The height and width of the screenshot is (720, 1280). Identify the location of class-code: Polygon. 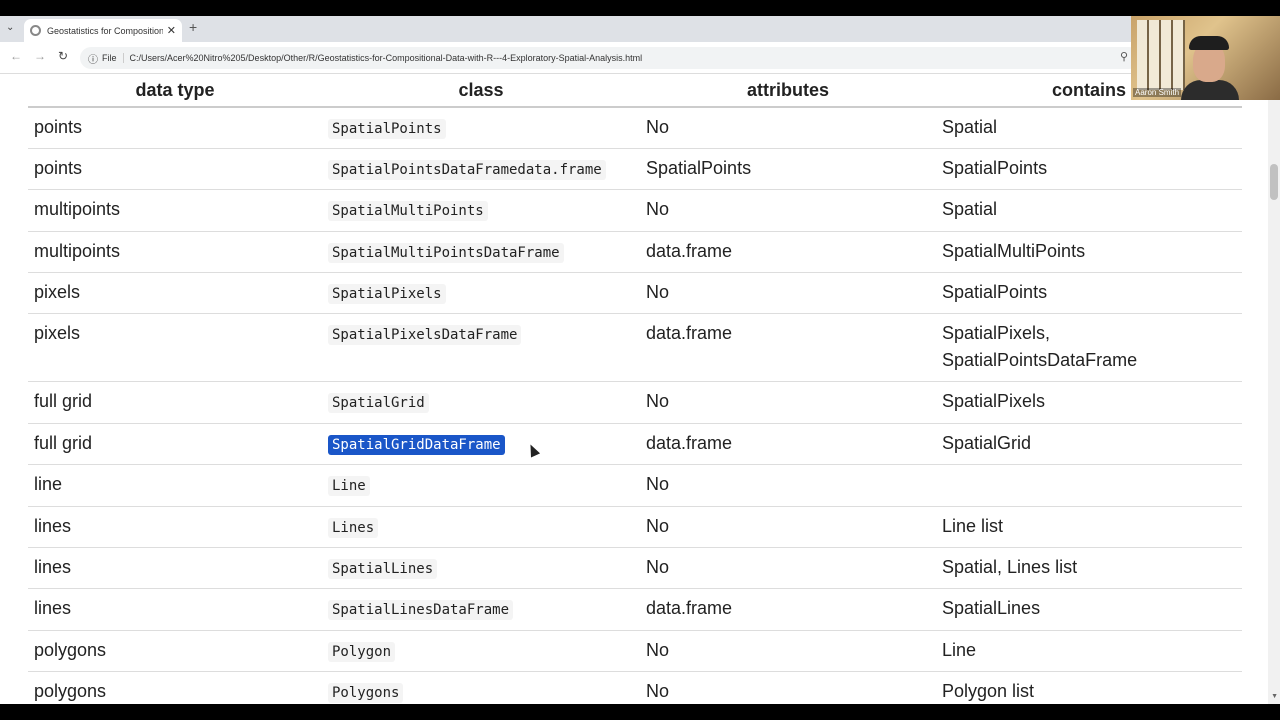
(362, 651).